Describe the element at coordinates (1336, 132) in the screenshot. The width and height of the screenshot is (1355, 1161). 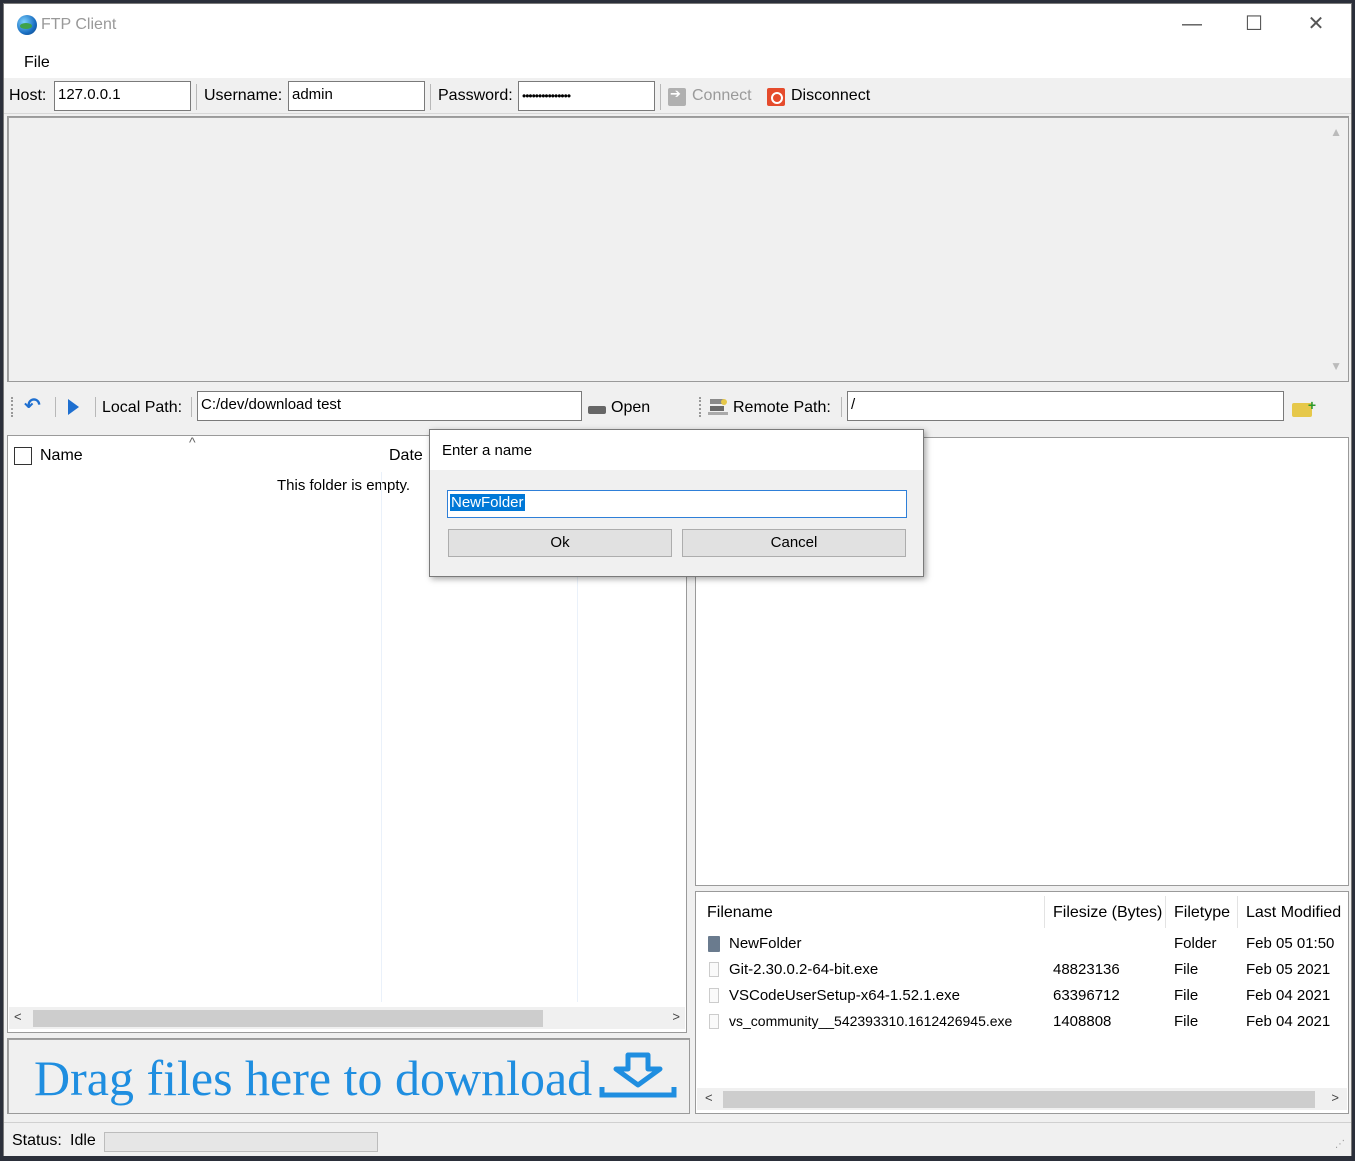
I see `scroll-up-icon: ▲` at that location.